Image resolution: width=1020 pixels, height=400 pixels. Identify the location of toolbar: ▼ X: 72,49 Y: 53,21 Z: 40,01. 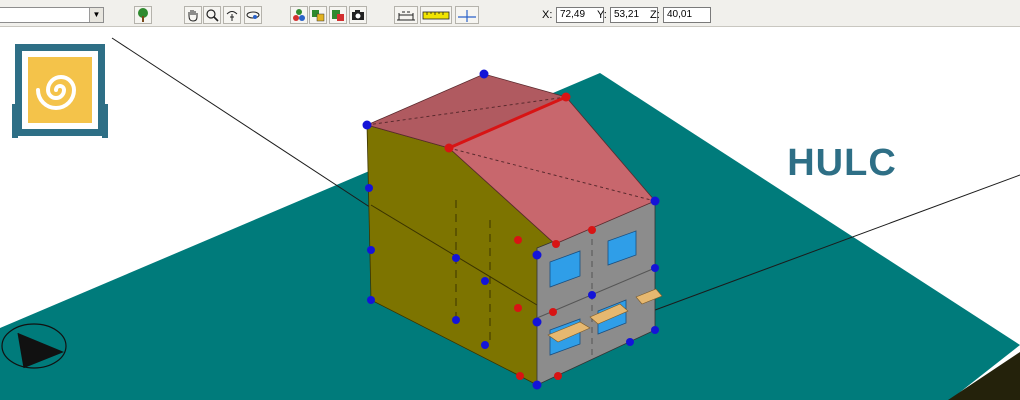
(510, 13).